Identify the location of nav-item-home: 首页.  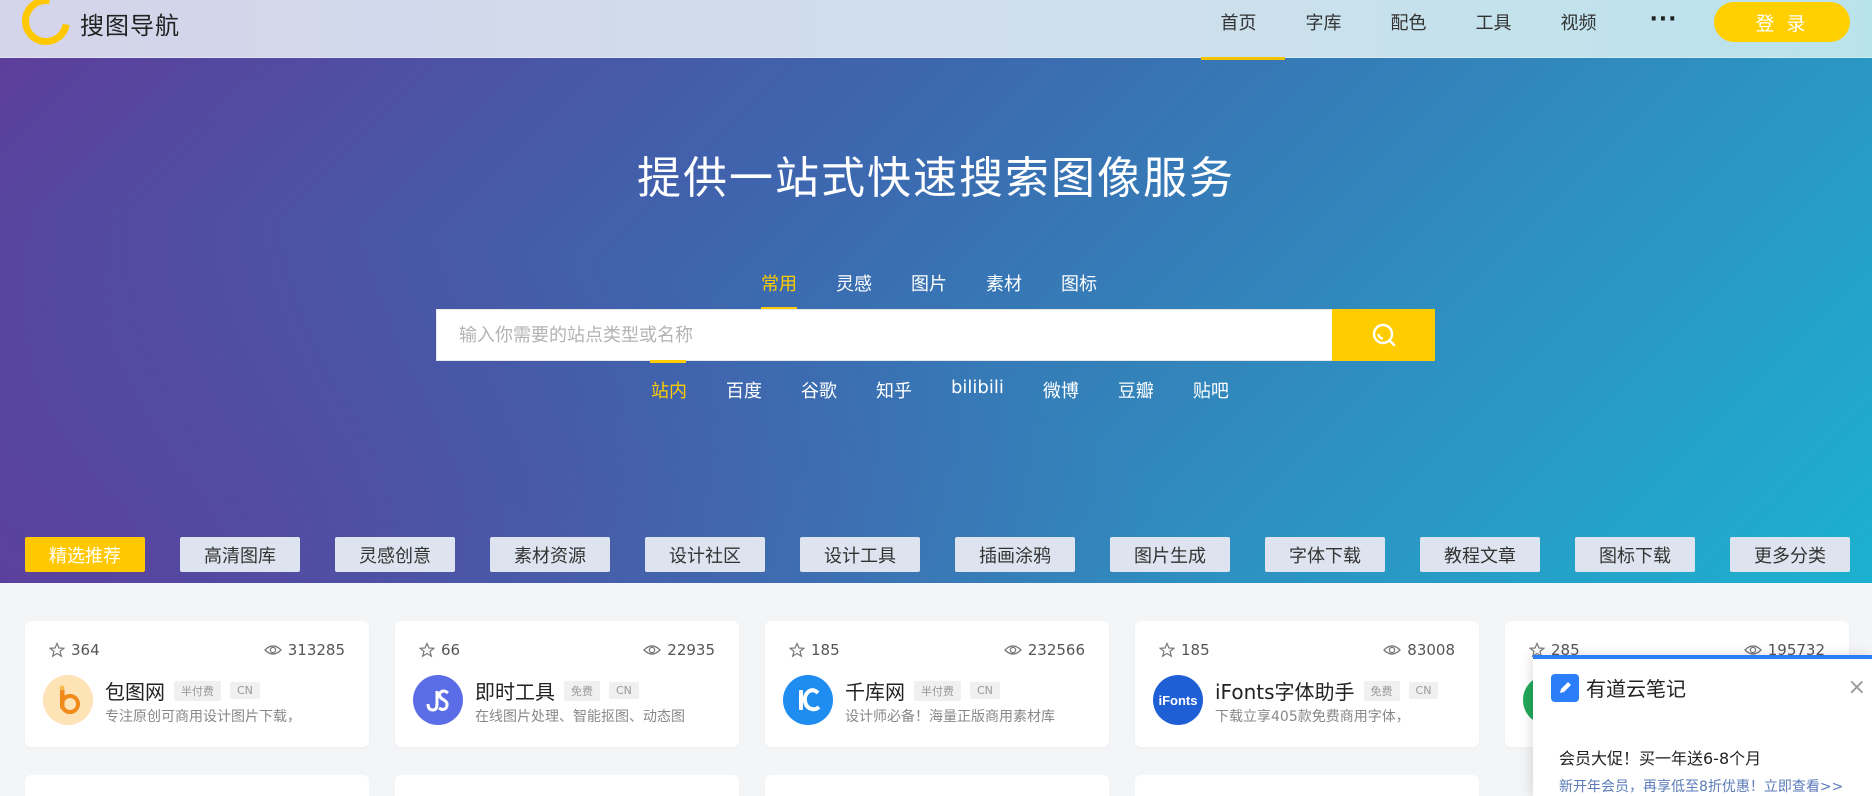
(1238, 22).